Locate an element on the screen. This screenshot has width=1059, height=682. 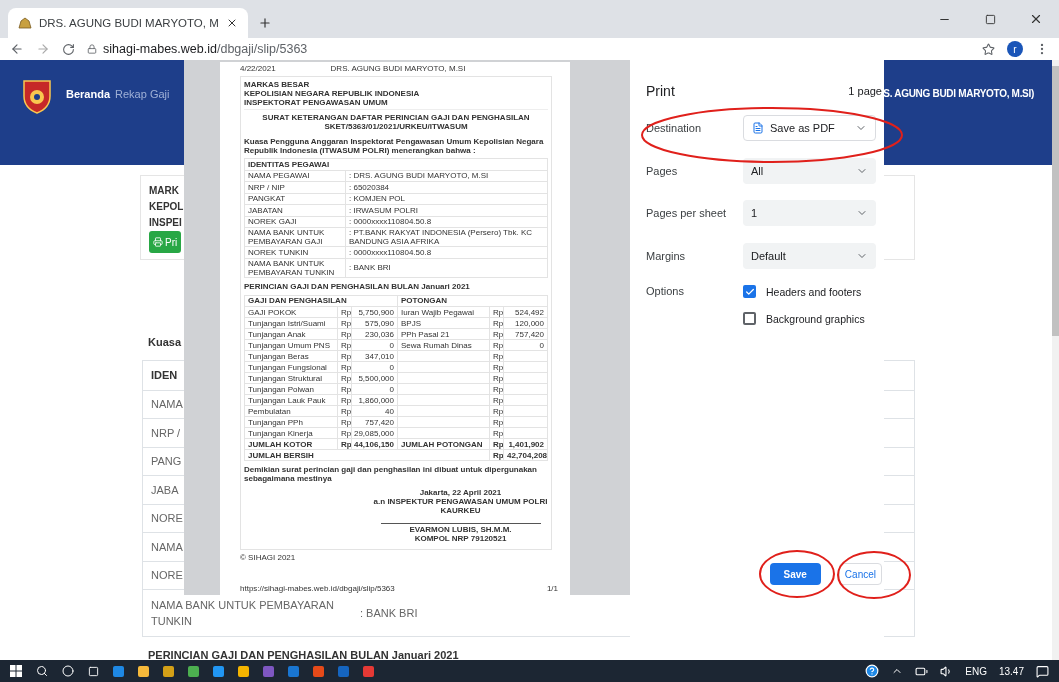
table-cell: NAMA PEGAWAI is located at coordinates (279, 176).